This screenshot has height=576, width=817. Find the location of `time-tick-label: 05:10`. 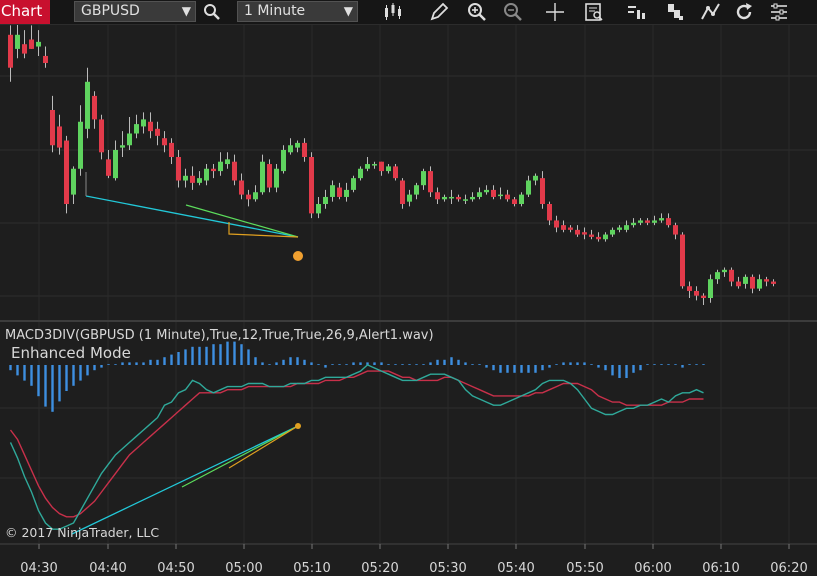

time-tick-label: 05:10 is located at coordinates (311, 568).